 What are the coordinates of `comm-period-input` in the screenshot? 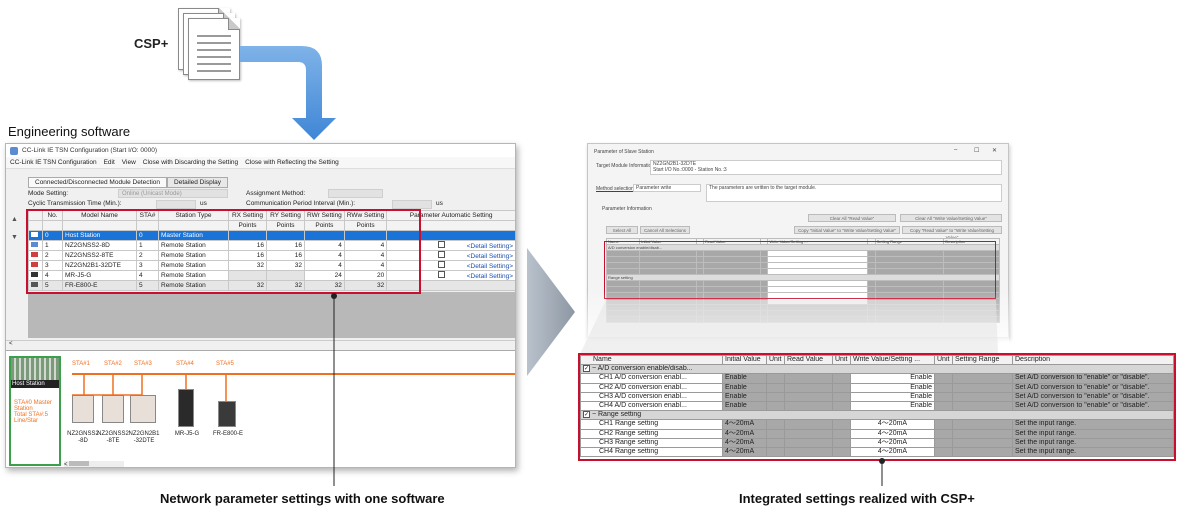 It's located at (412, 204).